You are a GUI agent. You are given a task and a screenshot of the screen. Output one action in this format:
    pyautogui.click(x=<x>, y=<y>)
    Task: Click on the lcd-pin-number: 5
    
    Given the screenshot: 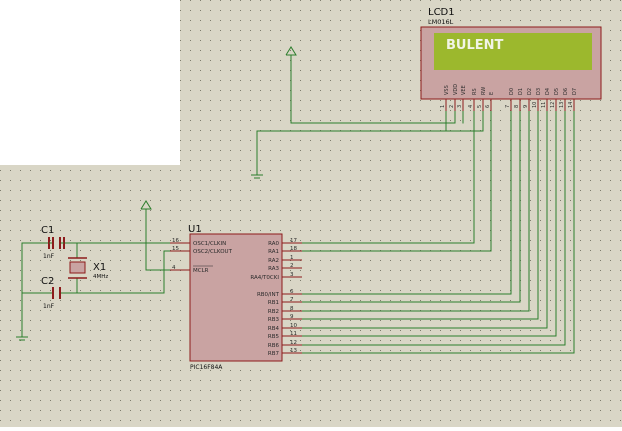 What is the action you would take?
    pyautogui.click(x=480, y=106)
    